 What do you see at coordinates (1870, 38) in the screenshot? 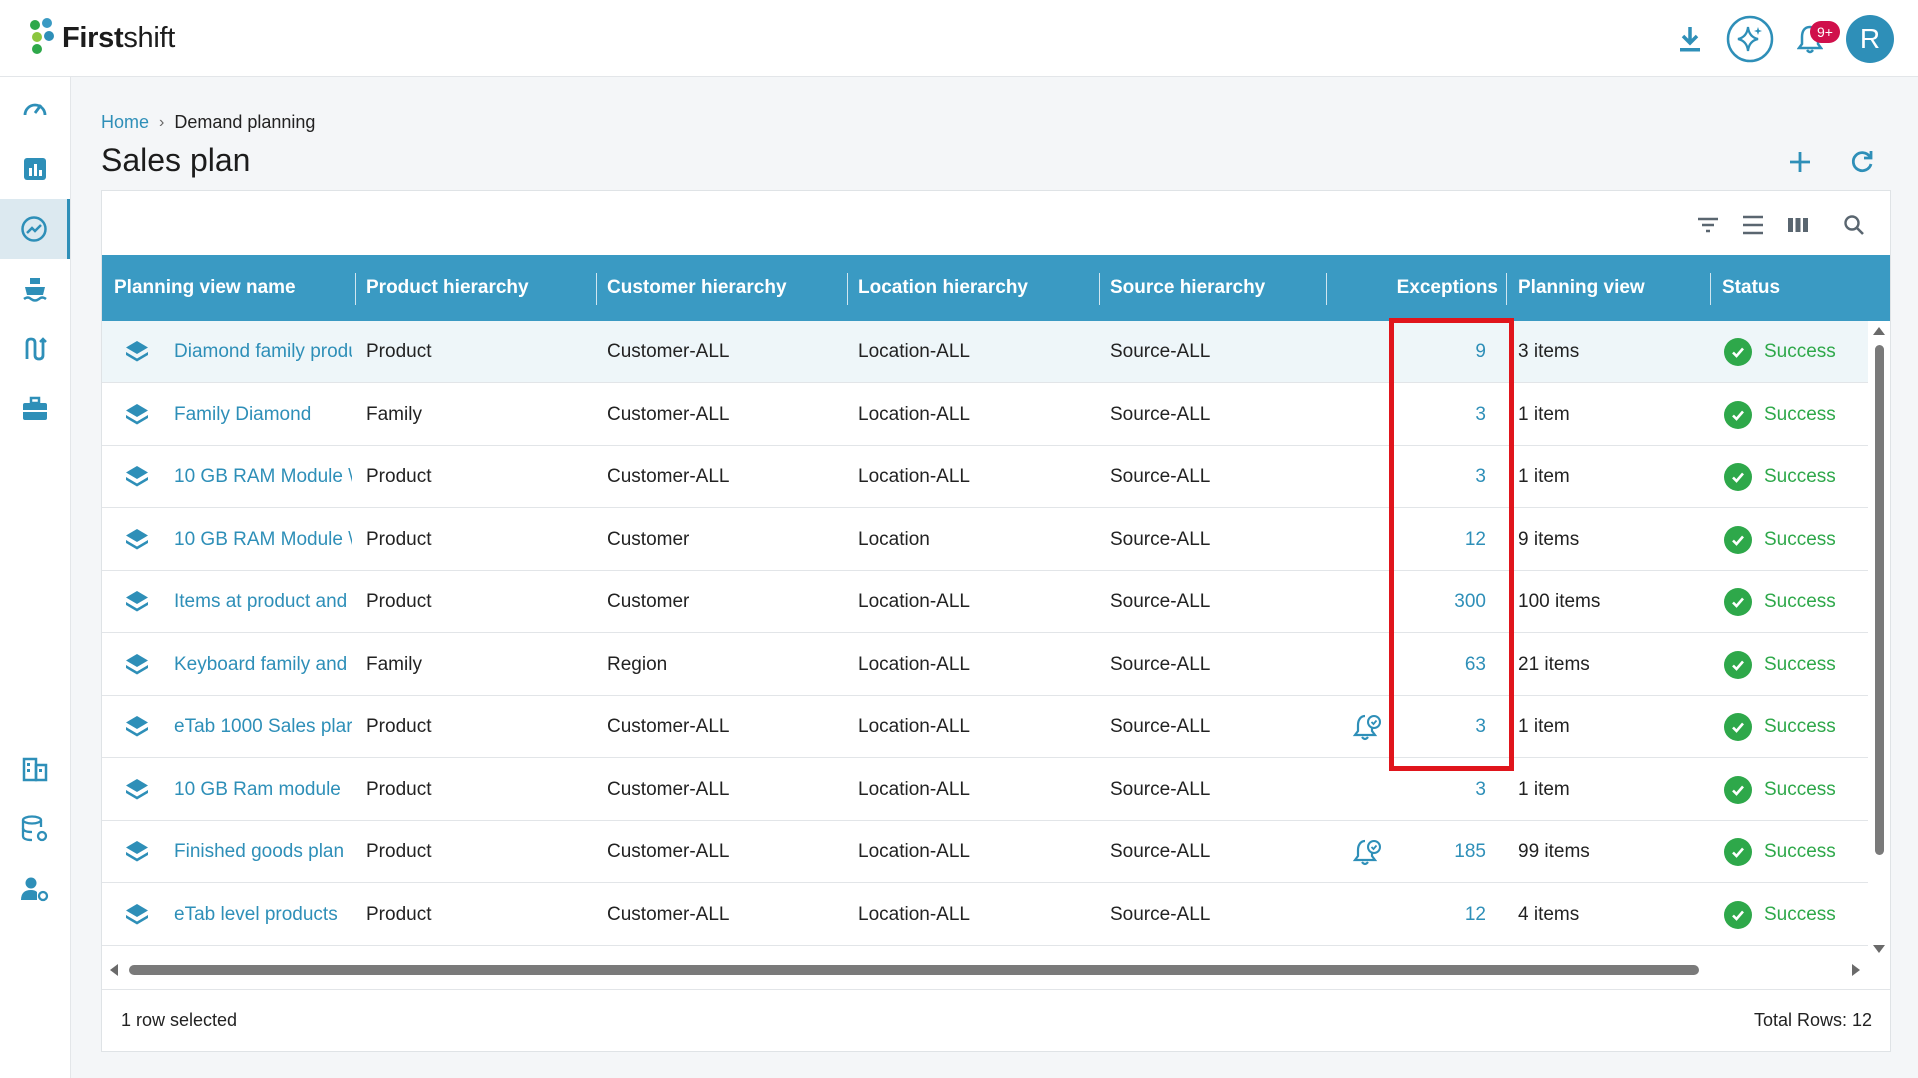
I see `user-avatar: R` at bounding box center [1870, 38].